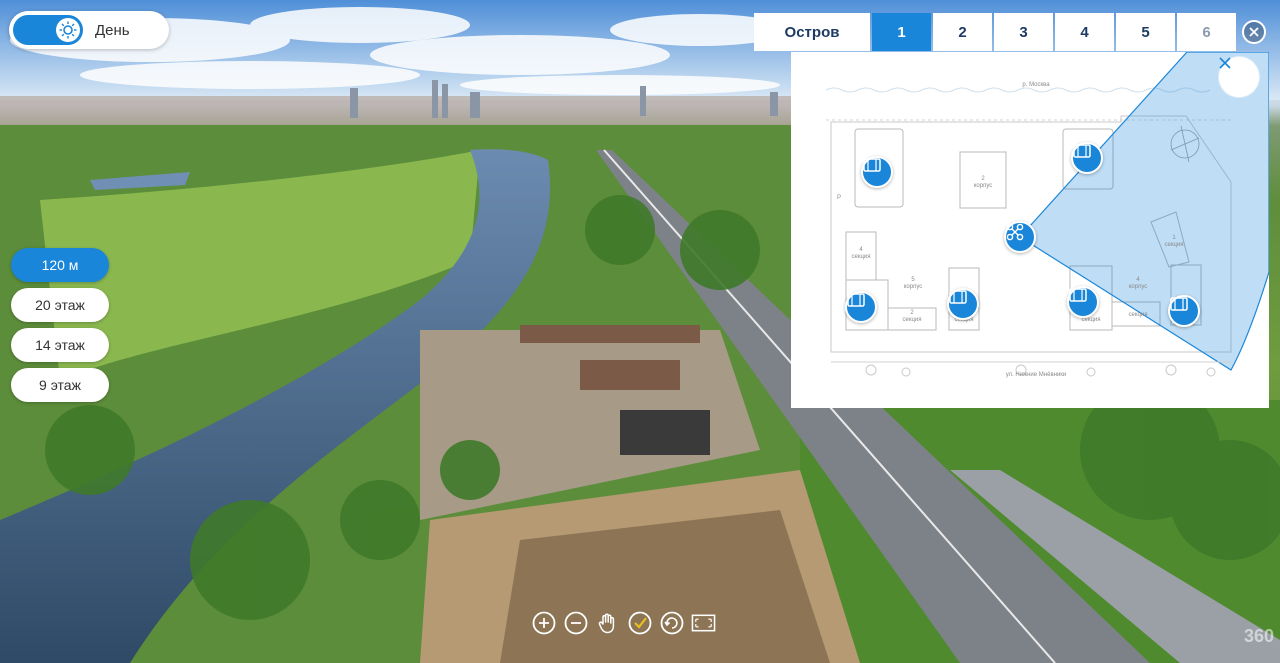 This screenshot has height=663, width=1280. I want to click on height-button-floor-9: 9 этаж, so click(60, 385).